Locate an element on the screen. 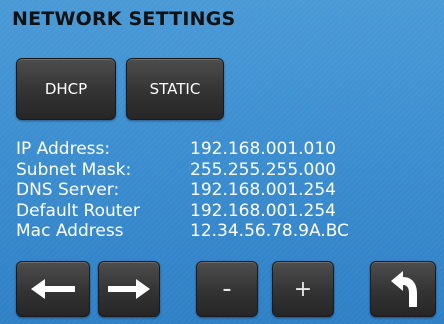 The width and height of the screenshot is (444, 324). mac-address-label: Mac Address is located at coordinates (70, 231).